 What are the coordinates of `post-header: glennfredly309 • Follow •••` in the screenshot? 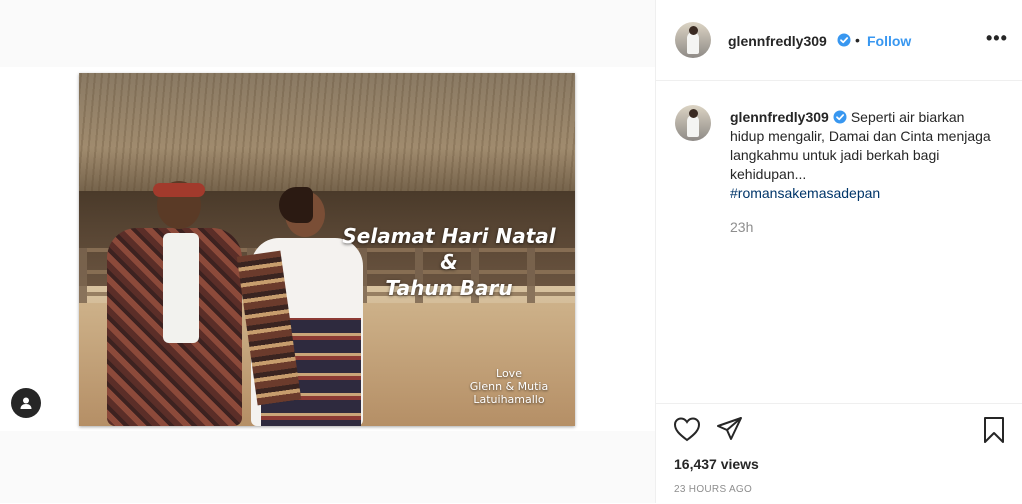 It's located at (839, 40).